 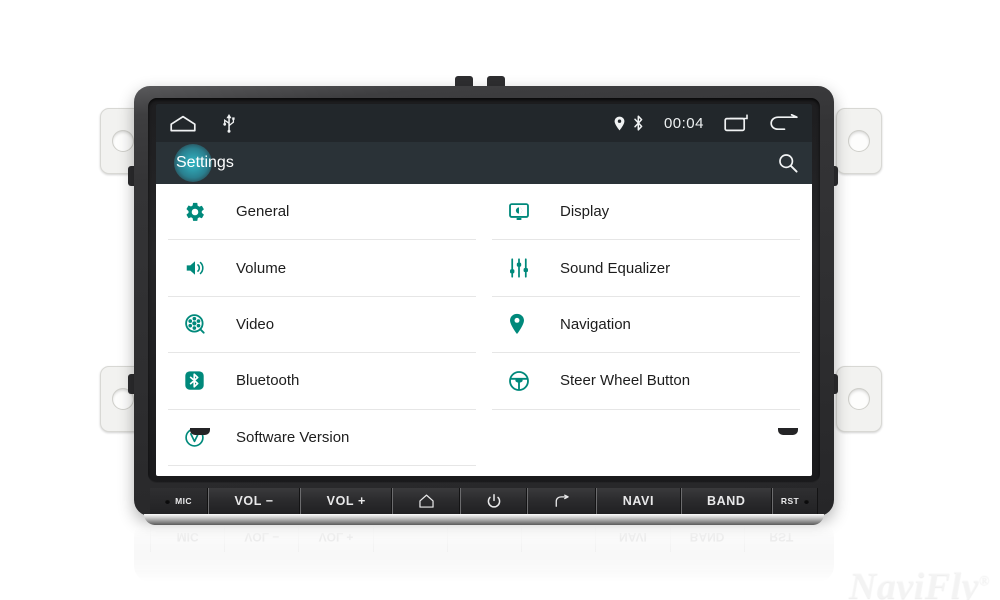 What do you see at coordinates (322, 325) in the screenshot?
I see `settings-item-video: Video` at bounding box center [322, 325].